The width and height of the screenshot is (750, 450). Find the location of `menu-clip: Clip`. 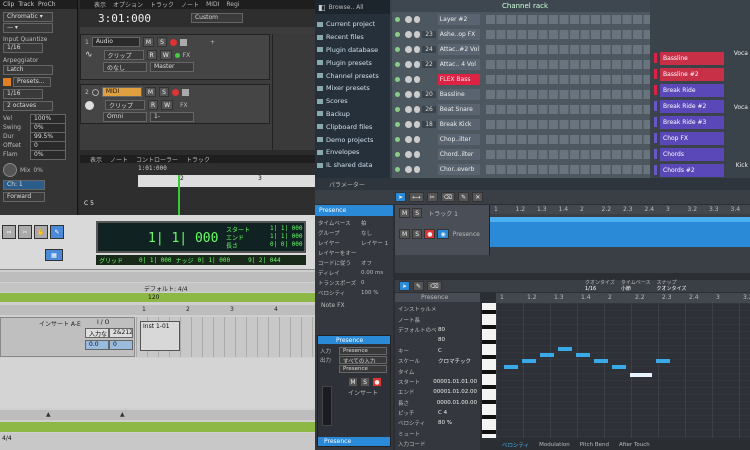

menu-clip: Clip is located at coordinates (8, 4).